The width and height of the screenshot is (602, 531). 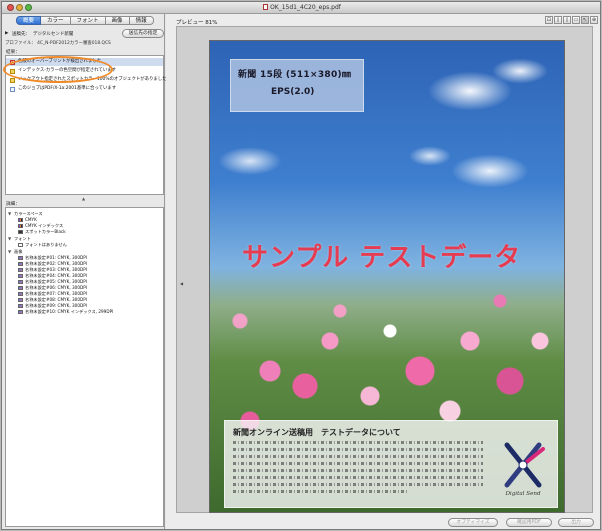 What do you see at coordinates (317, 432) in the screenshot?
I see `info-title: 新聞オンライン送稿用 テストデータについて` at bounding box center [317, 432].